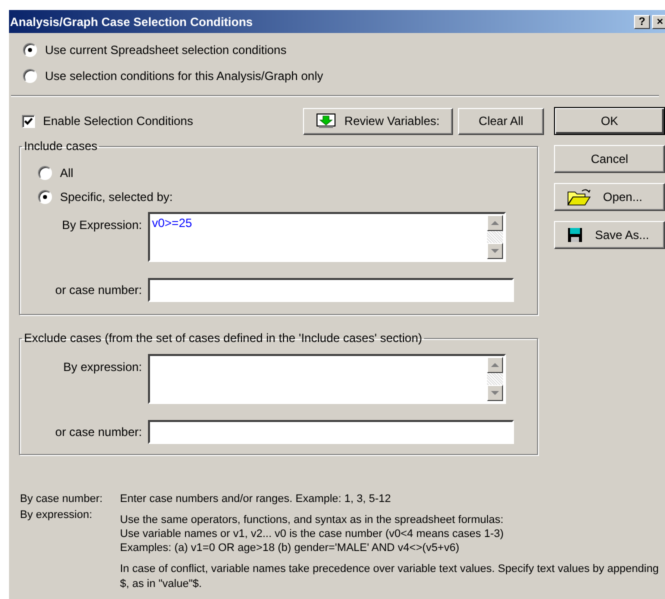 The height and width of the screenshot is (599, 665). What do you see at coordinates (165, 50) in the screenshot?
I see `radio-label: Use current Spreadsheet selection conditions` at bounding box center [165, 50].